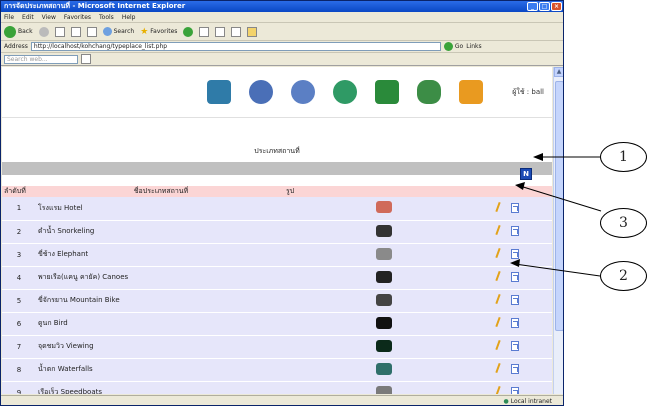 The image size is (671, 406). What do you see at coordinates (623, 276) in the screenshot?
I see `callout-2: 2` at bounding box center [623, 276].